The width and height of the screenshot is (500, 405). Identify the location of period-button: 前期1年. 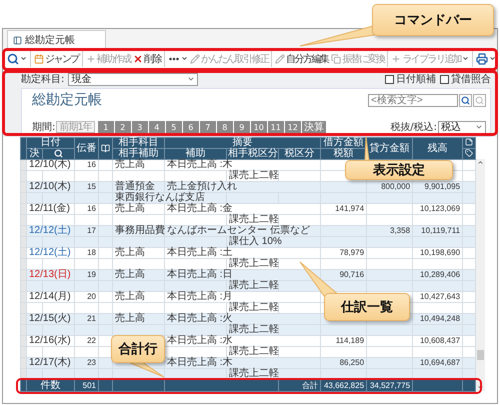
(75, 127).